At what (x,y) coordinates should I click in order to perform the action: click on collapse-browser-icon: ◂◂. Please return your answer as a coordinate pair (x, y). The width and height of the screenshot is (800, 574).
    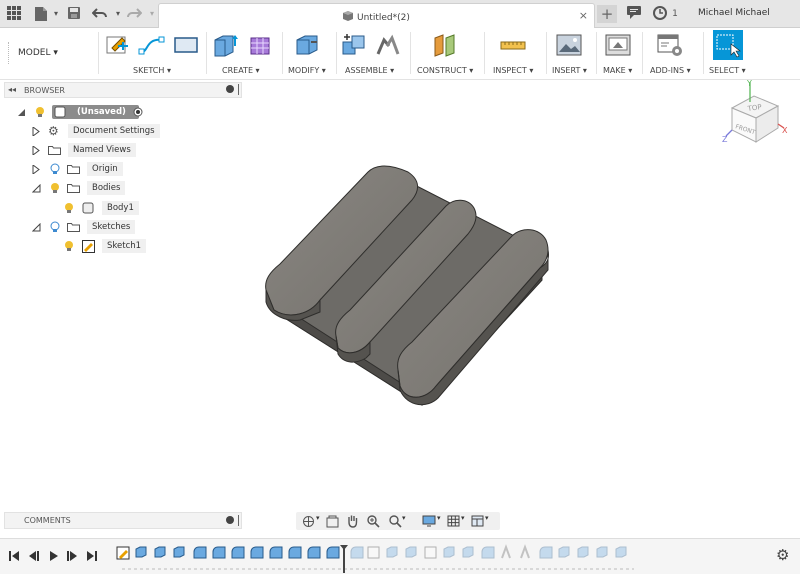
    Looking at the image, I should click on (12, 89).